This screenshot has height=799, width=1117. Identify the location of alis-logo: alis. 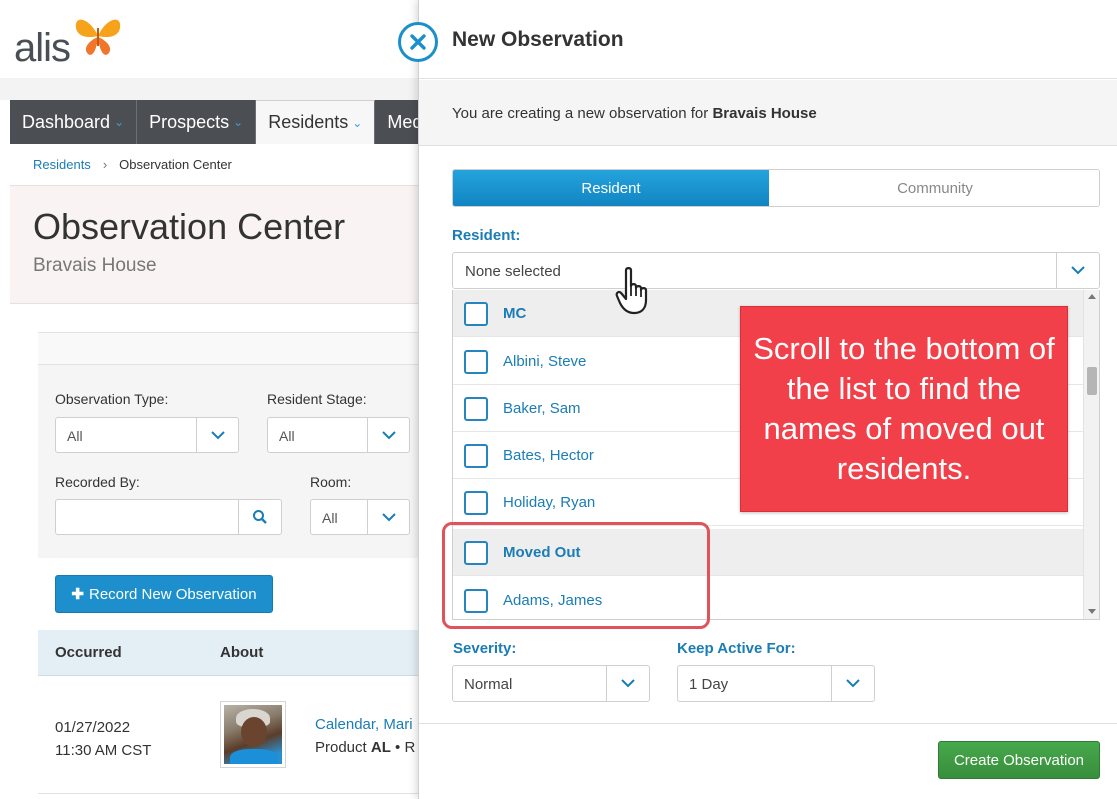
(74, 42).